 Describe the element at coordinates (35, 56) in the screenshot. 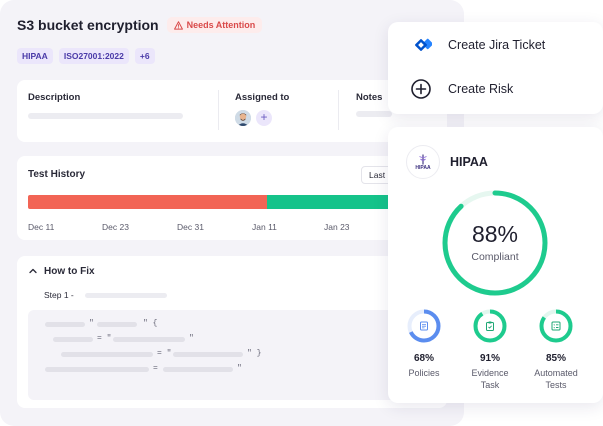

I see `tag-hipaa: HIPAA` at that location.